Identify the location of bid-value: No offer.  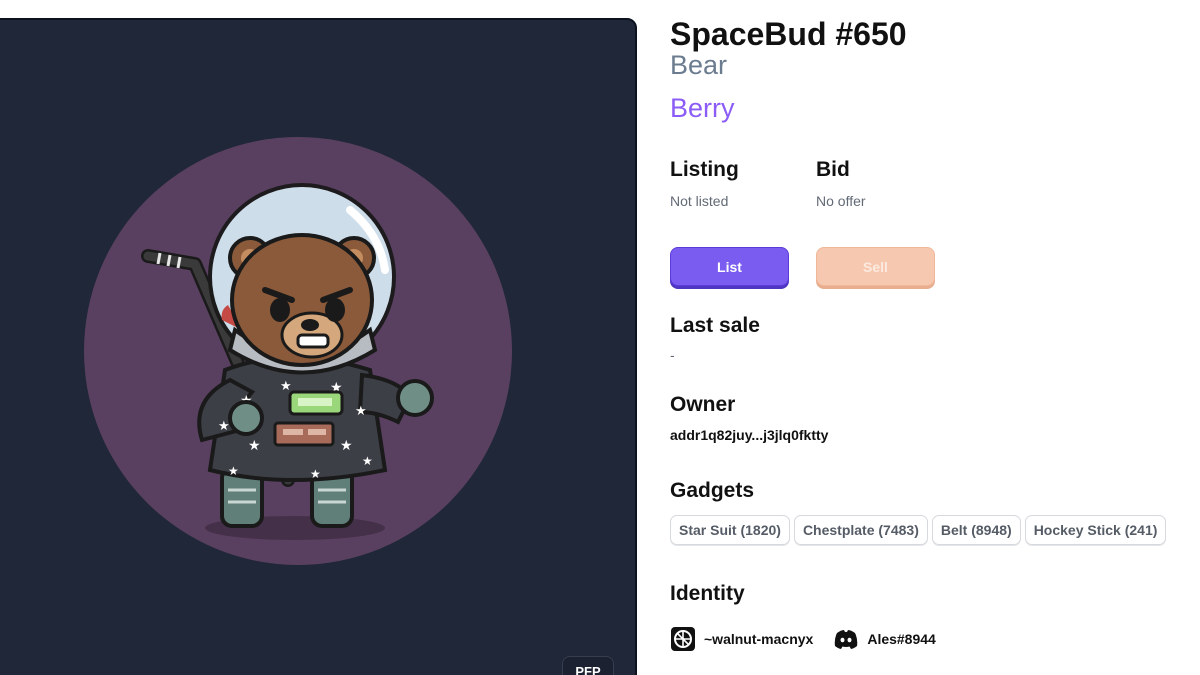
(841, 201).